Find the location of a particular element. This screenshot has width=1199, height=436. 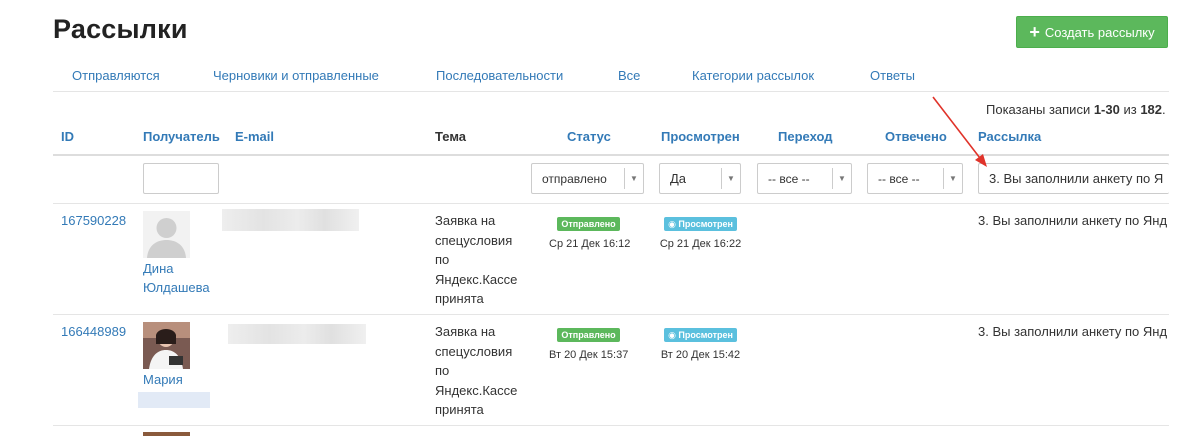

column-header-clicked: Переход is located at coordinates (805, 136).